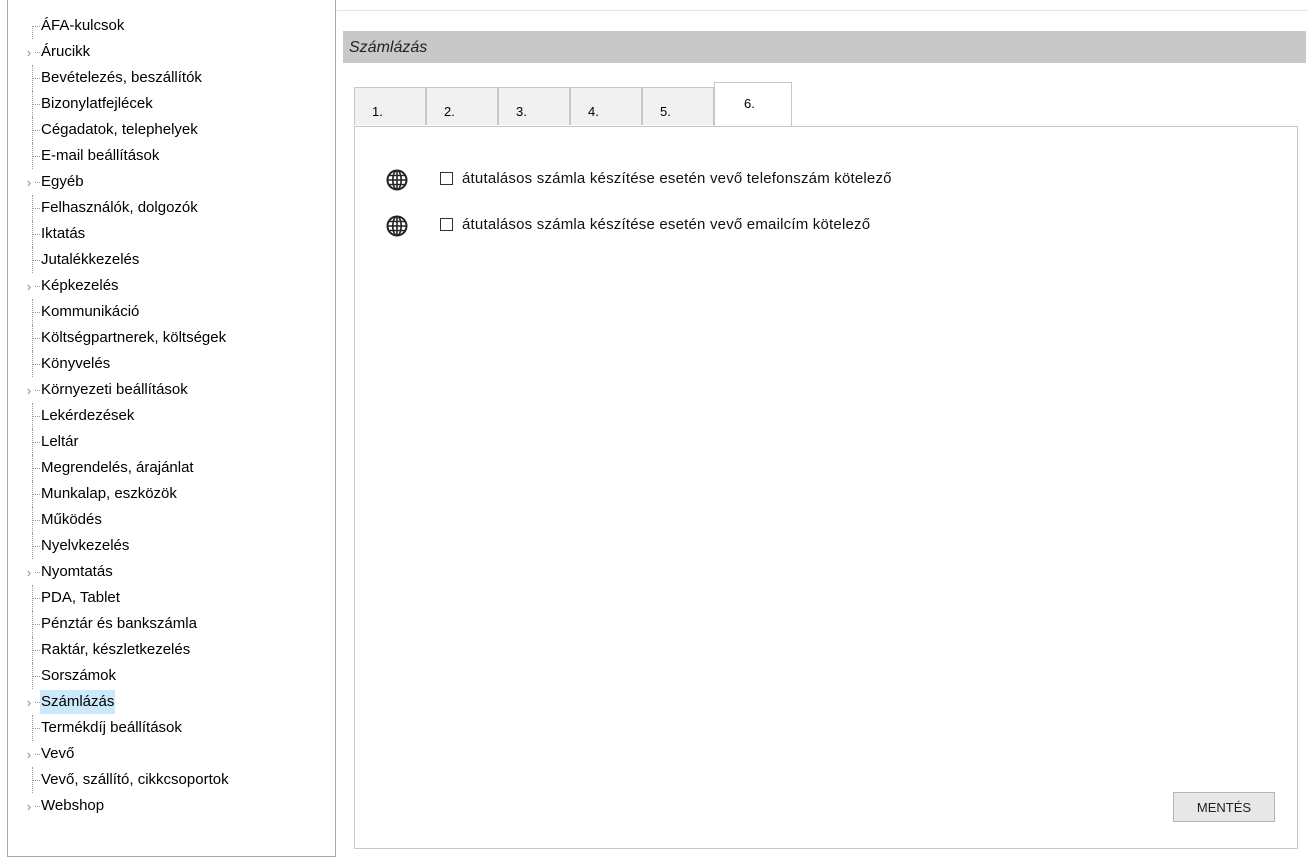  What do you see at coordinates (171, 676) in the screenshot?
I see `sidebar-item: Sorszámok` at bounding box center [171, 676].